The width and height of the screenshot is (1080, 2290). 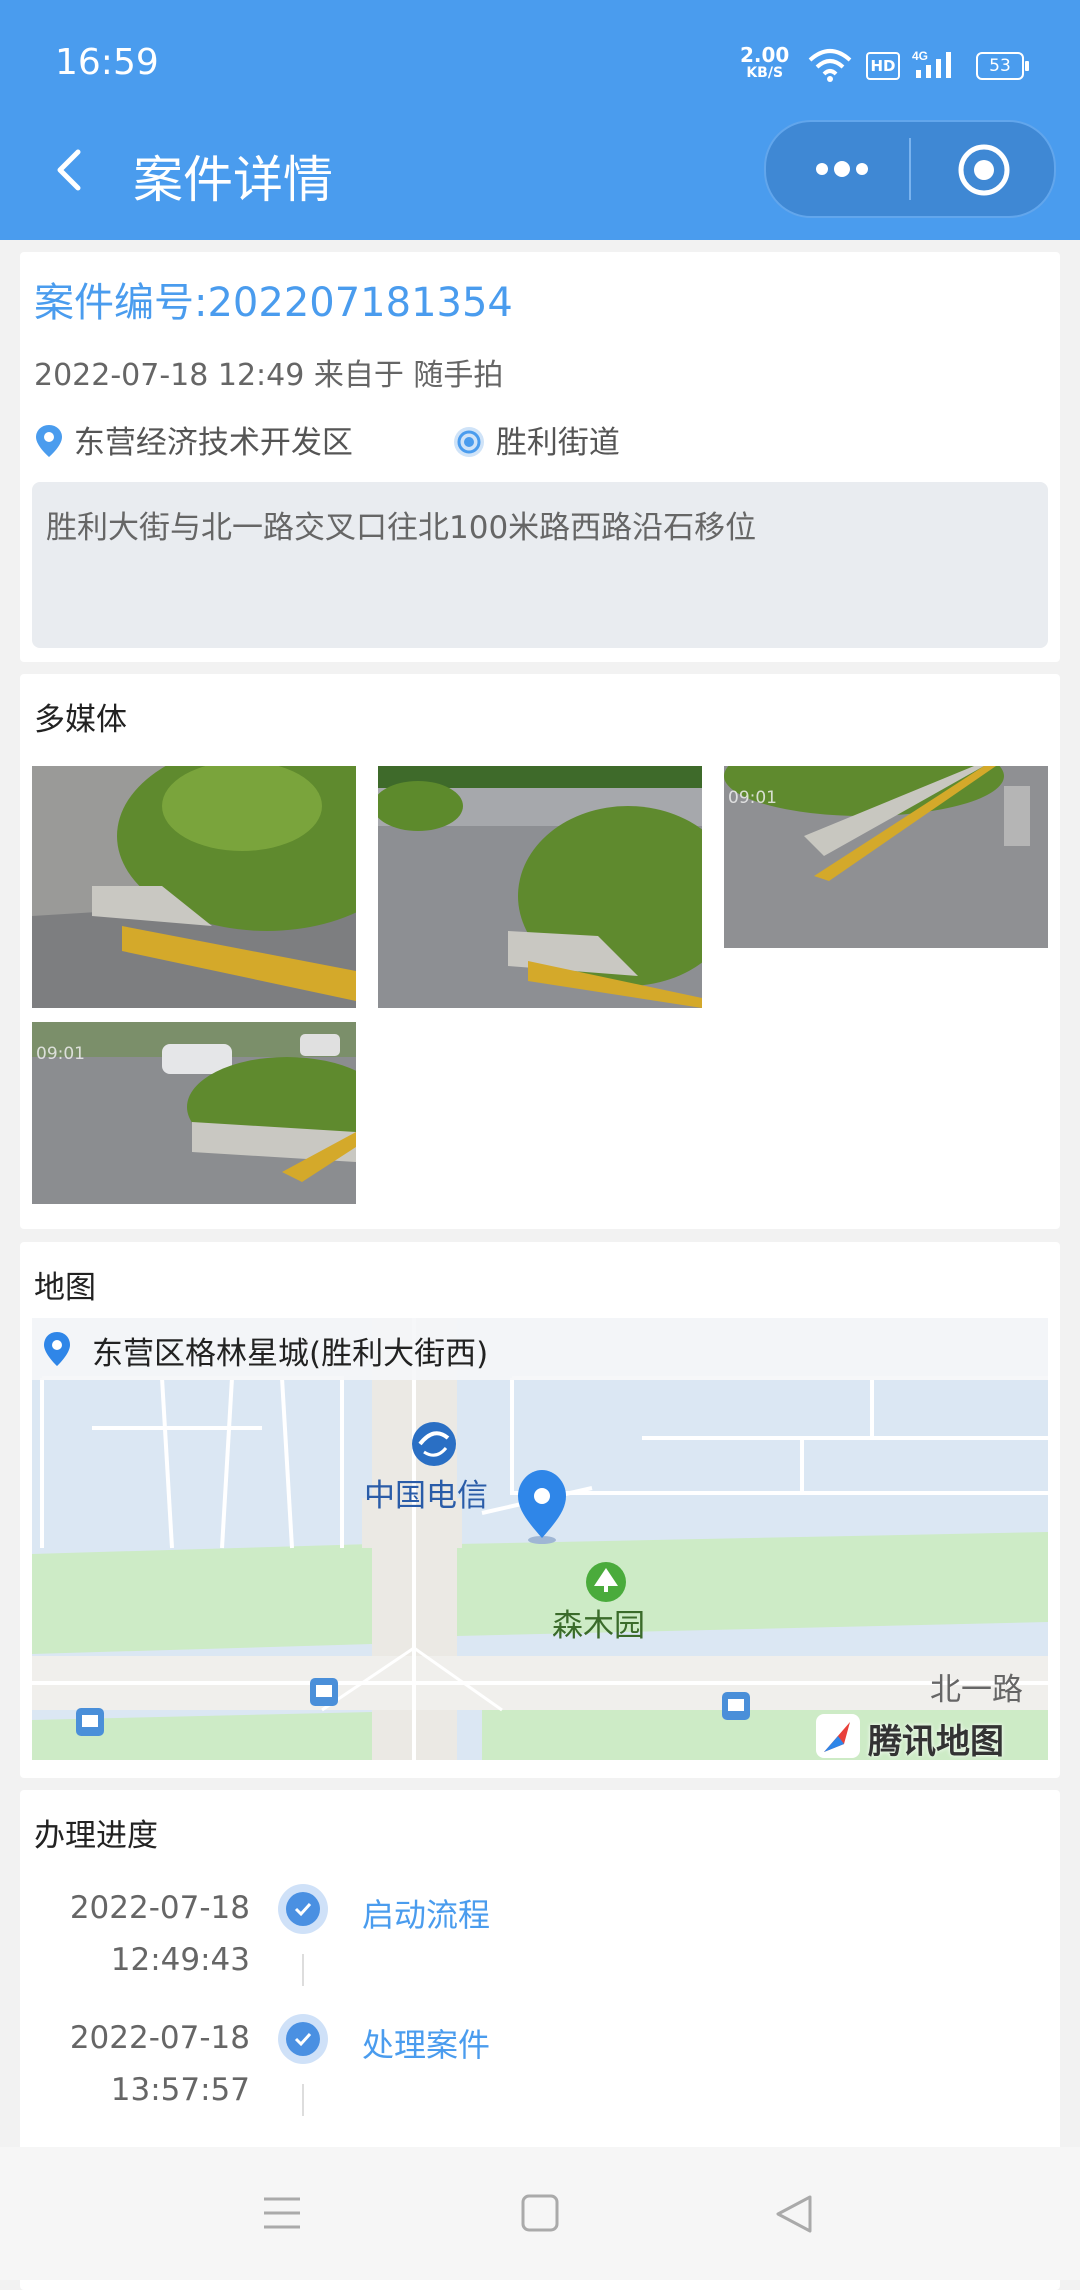 What do you see at coordinates (984, 170) in the screenshot?
I see `close-target-icon` at bounding box center [984, 170].